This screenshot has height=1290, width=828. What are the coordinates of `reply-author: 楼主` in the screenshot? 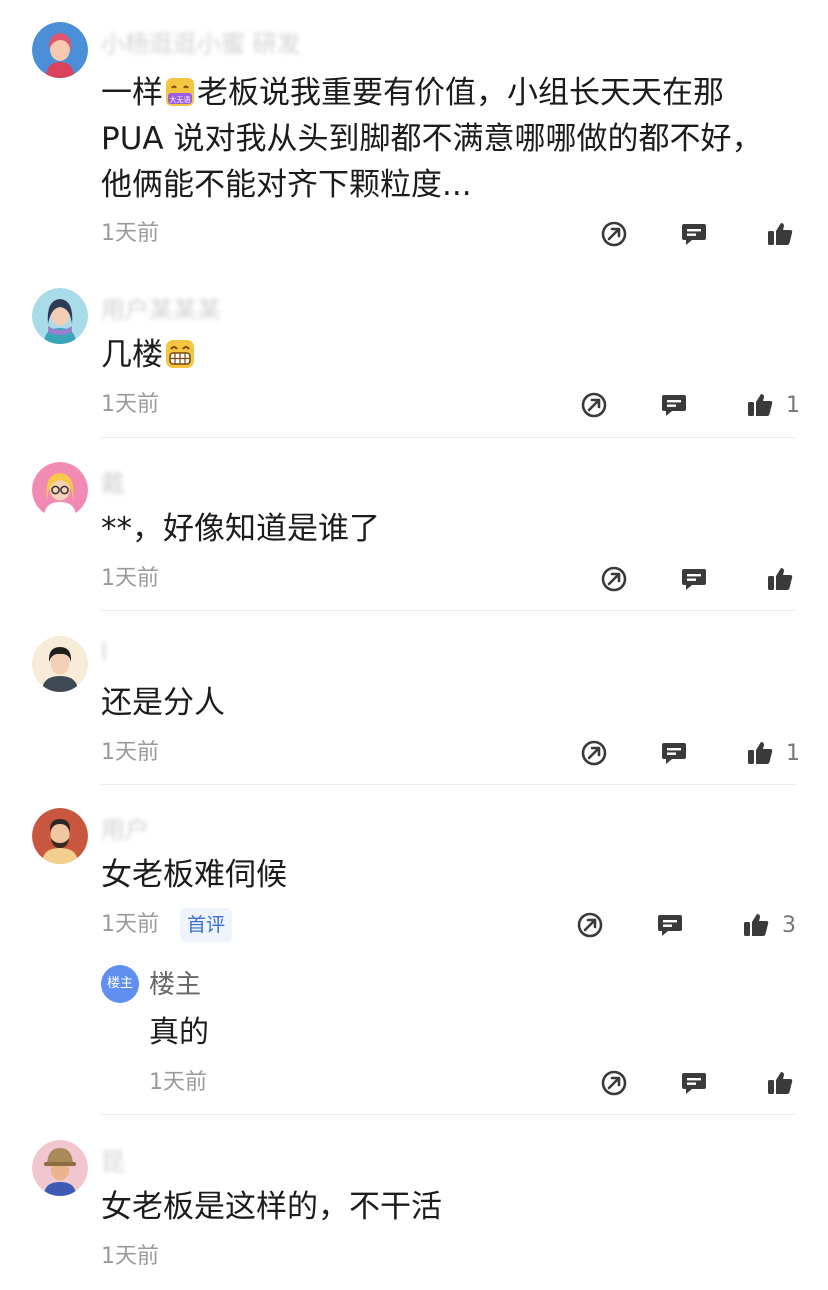 It's located at (175, 985).